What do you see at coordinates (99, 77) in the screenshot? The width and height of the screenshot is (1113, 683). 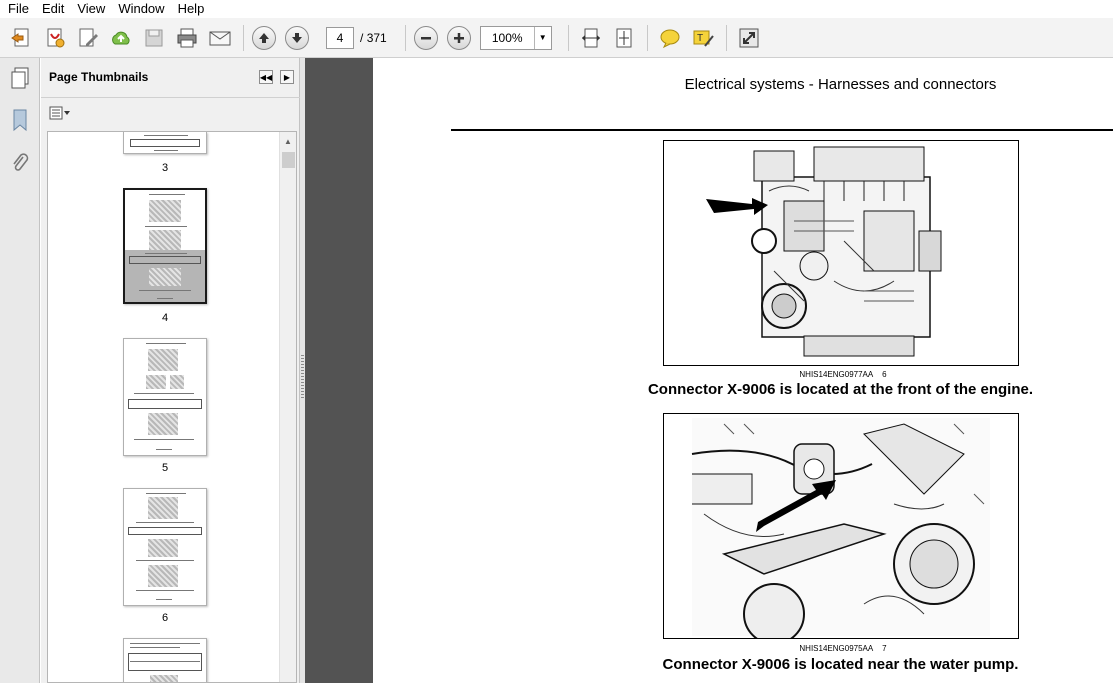 I see `panel-title: Page Thumbnails` at bounding box center [99, 77].